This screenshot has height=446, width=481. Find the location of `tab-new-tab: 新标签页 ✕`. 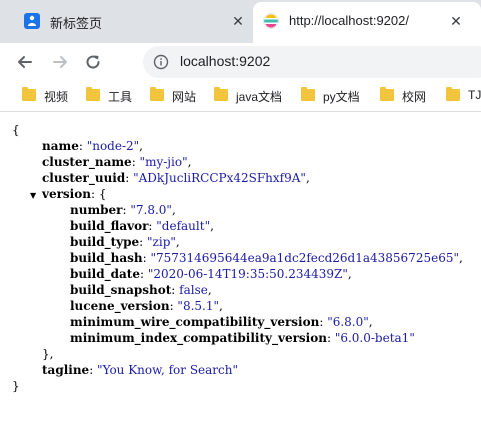

tab-new-tab: 新标签页 ✕ is located at coordinates (126, 21).